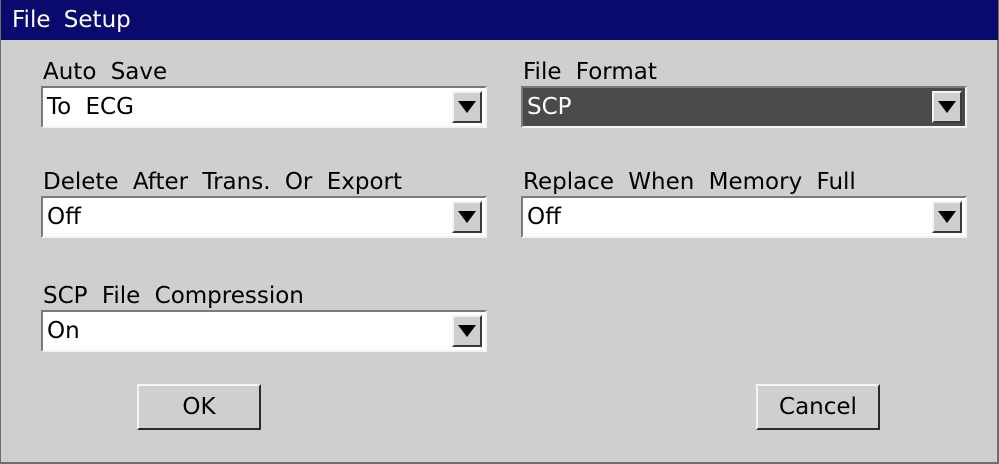 This screenshot has width=999, height=464. I want to click on file-format-select: SCP, so click(744, 107).